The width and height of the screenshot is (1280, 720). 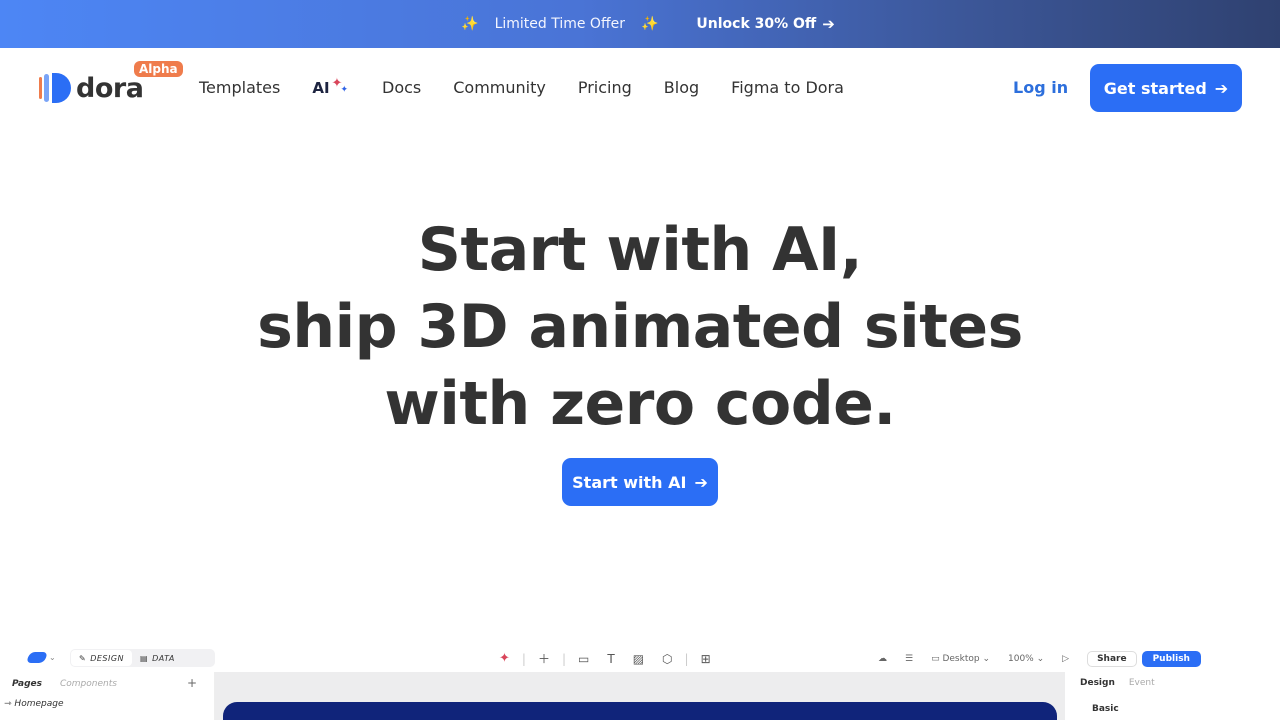 What do you see at coordinates (107, 658) in the screenshot?
I see `mode-design-label: DESIGN` at bounding box center [107, 658].